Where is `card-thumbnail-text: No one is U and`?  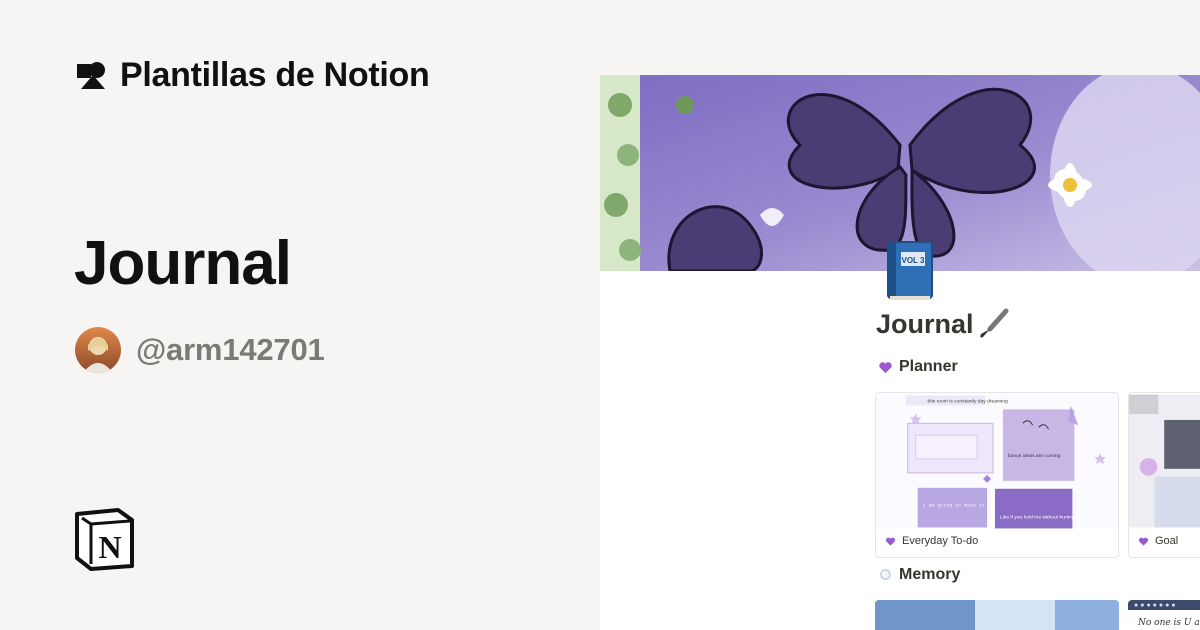 card-thumbnail-text: No one is U and is located at coordinates (1169, 623).